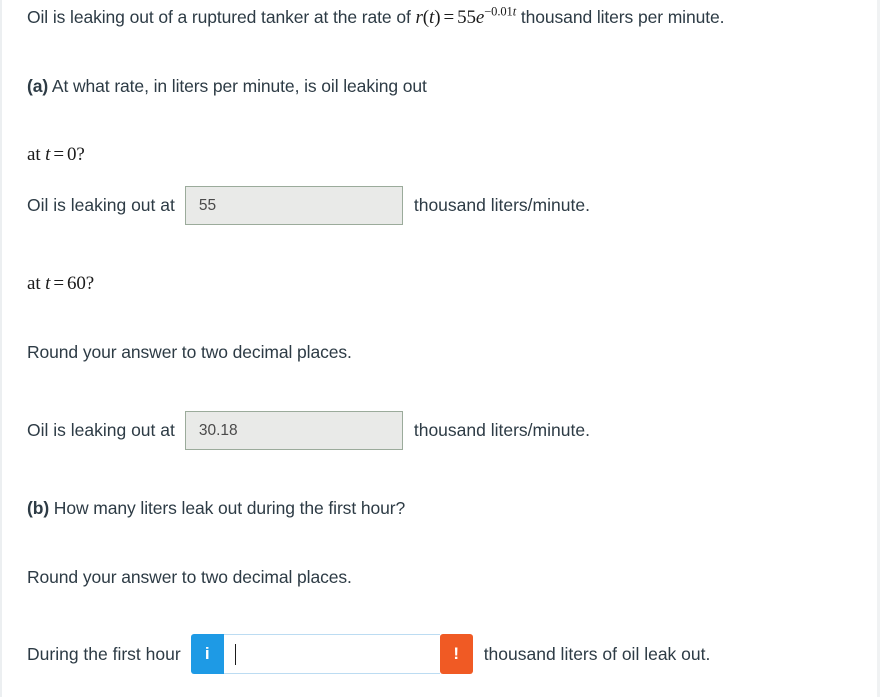 The height and width of the screenshot is (697, 880). Describe the element at coordinates (101, 205) in the screenshot. I see `answer-1-prefix-label: Oil is leaking out at` at that location.